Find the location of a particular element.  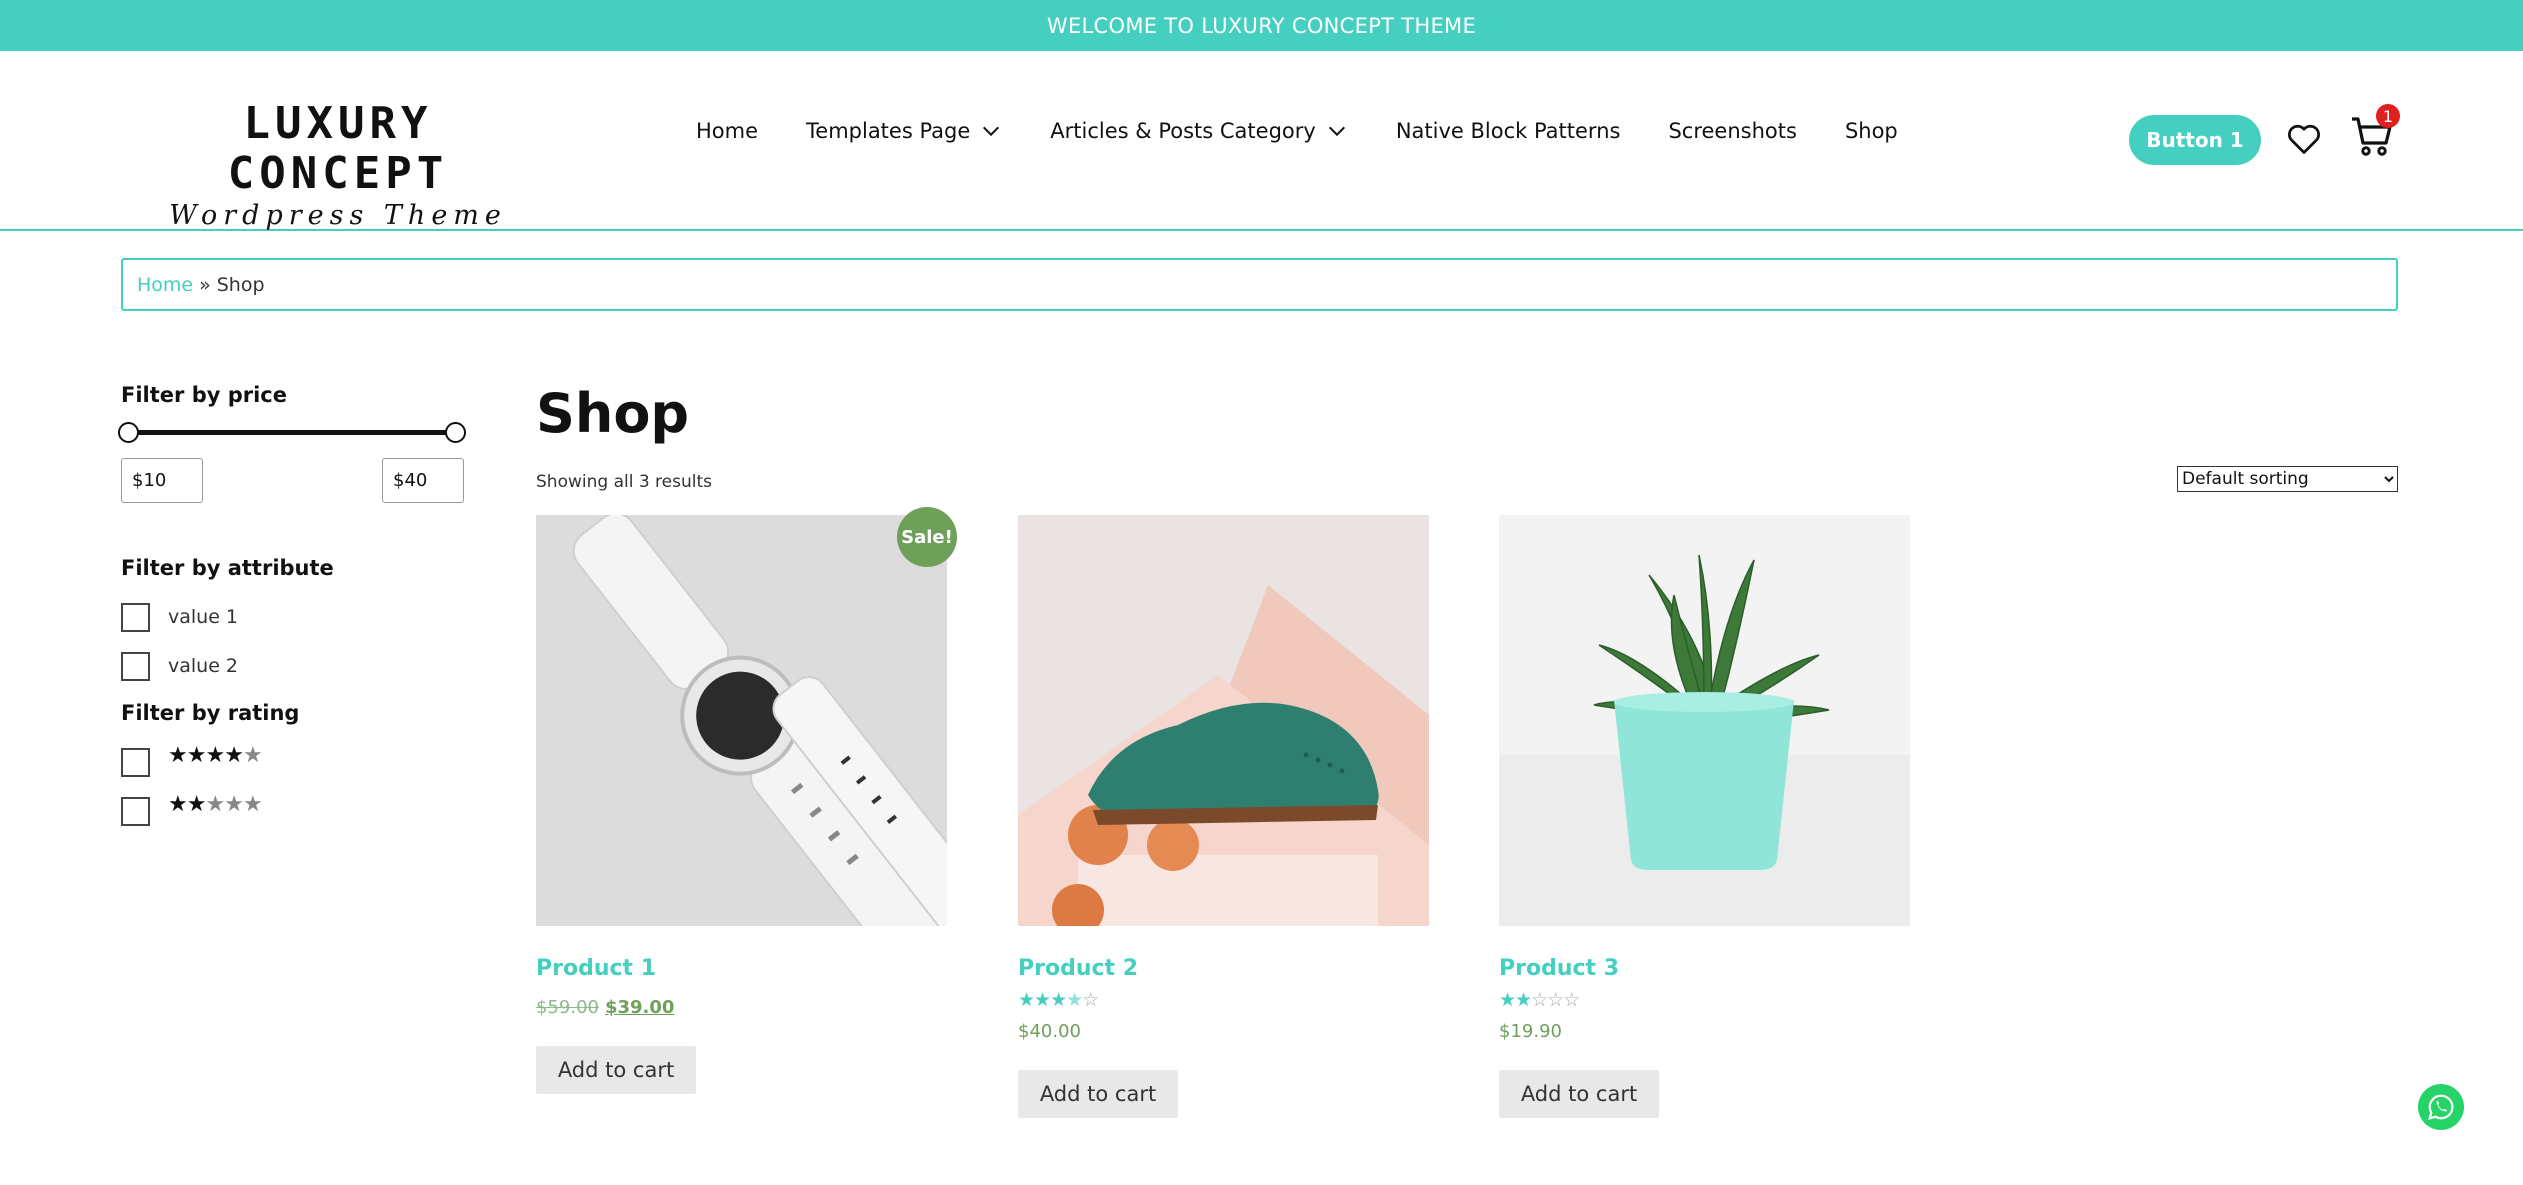

nav-label: Home is located at coordinates (727, 131).